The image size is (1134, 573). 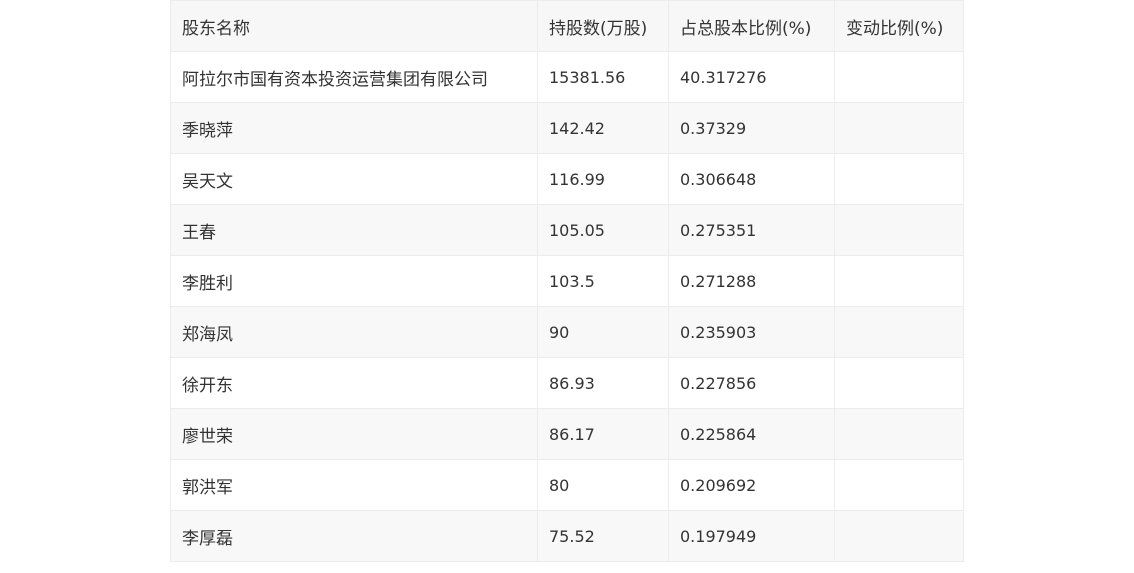 What do you see at coordinates (751, 536) in the screenshot?
I see `ratio-cell: 0.197949` at bounding box center [751, 536].